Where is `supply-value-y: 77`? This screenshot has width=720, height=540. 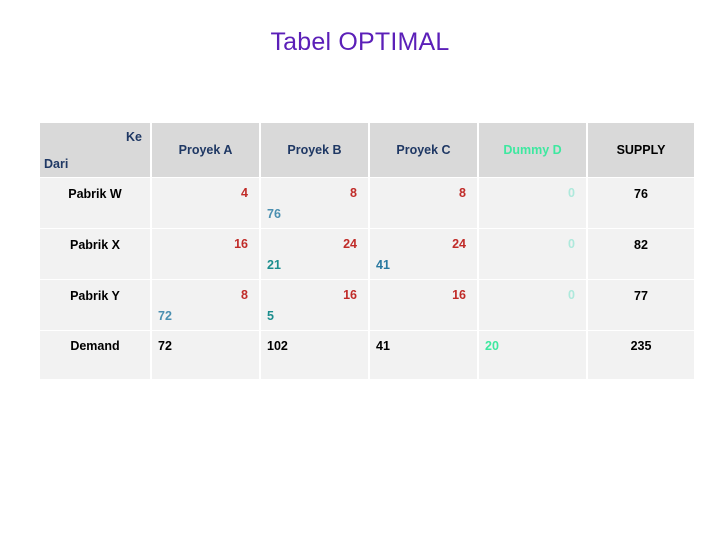 supply-value-y: 77 is located at coordinates (641, 296).